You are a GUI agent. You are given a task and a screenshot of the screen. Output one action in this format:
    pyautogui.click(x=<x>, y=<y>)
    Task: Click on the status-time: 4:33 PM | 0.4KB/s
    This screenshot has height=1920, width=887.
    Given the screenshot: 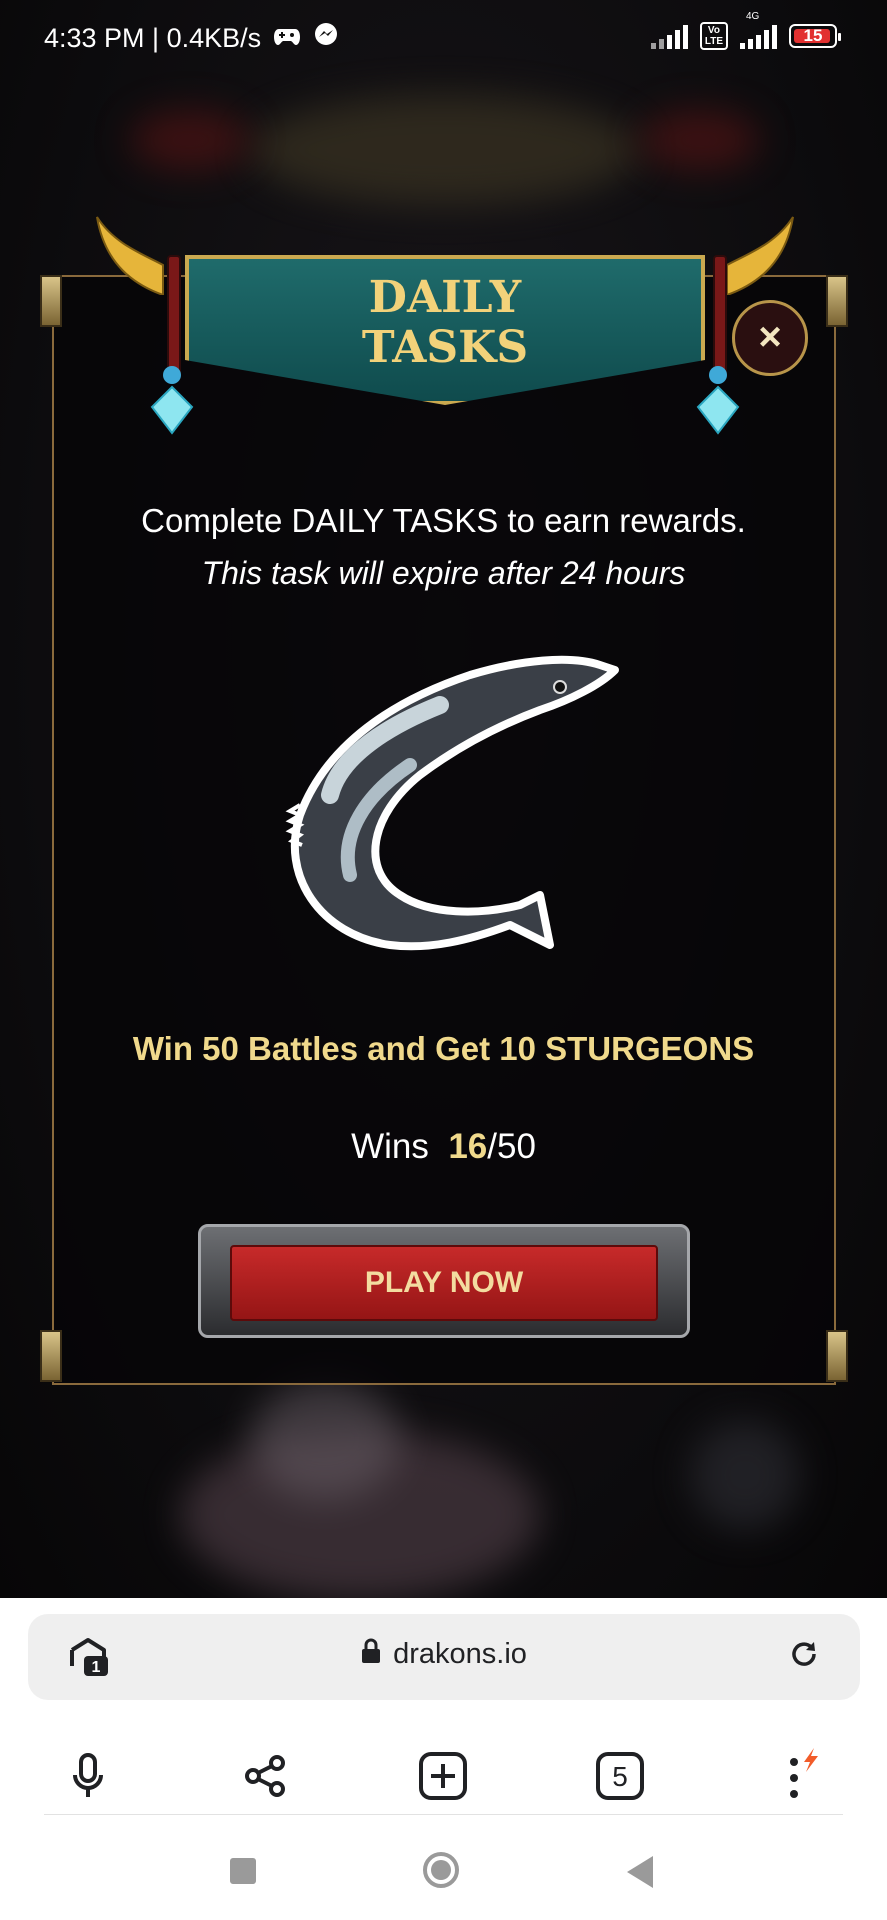 What is the action you would take?
    pyautogui.click(x=153, y=38)
    